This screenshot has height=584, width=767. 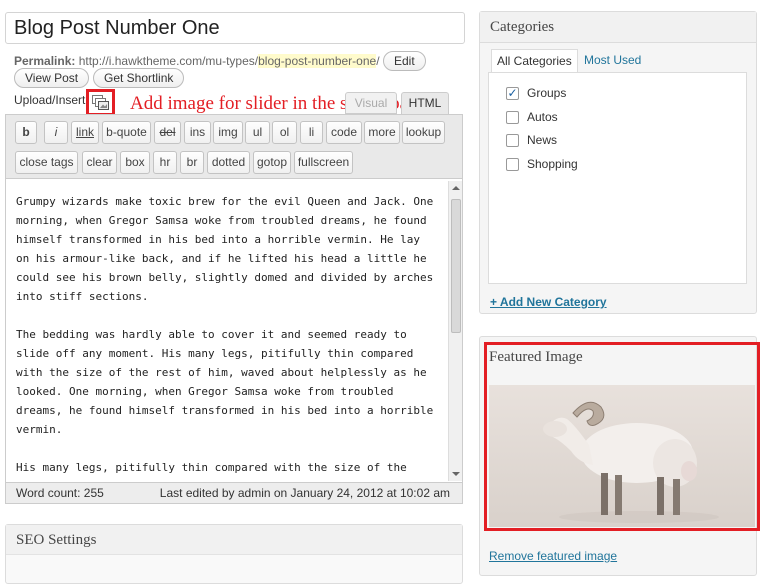 What do you see at coordinates (85, 132) in the screenshot?
I see `qt-link-button: link` at bounding box center [85, 132].